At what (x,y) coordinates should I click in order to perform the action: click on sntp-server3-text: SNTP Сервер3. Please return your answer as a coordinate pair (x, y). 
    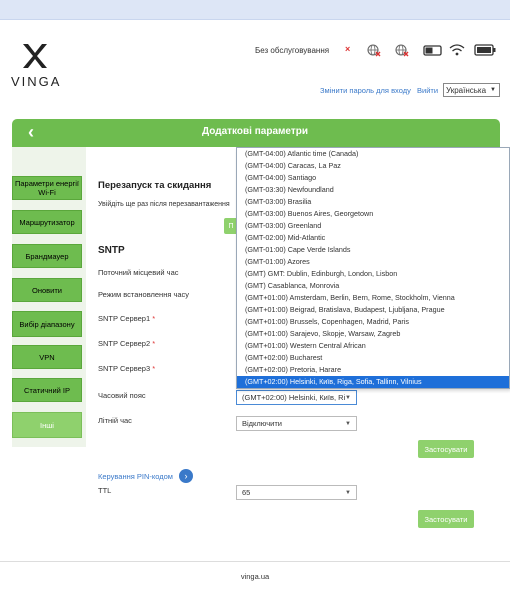
    Looking at the image, I should click on (124, 368).